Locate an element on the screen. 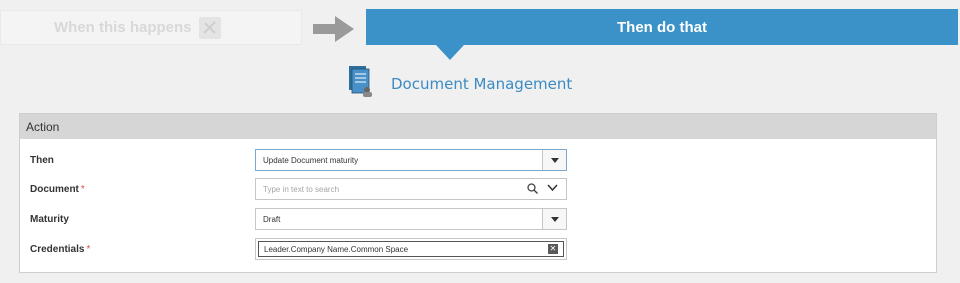 Image resolution: width=960 pixels, height=283 pixels. step-then-do-that: Then do that is located at coordinates (662, 34).